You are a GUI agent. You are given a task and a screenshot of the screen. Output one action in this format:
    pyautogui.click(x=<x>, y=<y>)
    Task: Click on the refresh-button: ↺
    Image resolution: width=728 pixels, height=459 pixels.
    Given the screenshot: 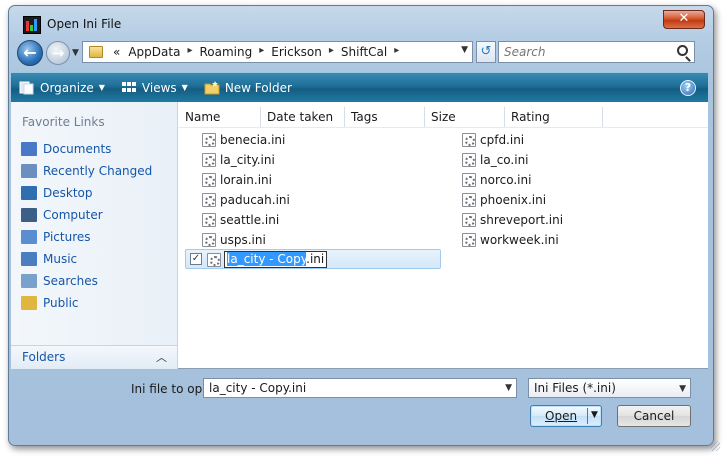 What is the action you would take?
    pyautogui.click(x=486, y=52)
    